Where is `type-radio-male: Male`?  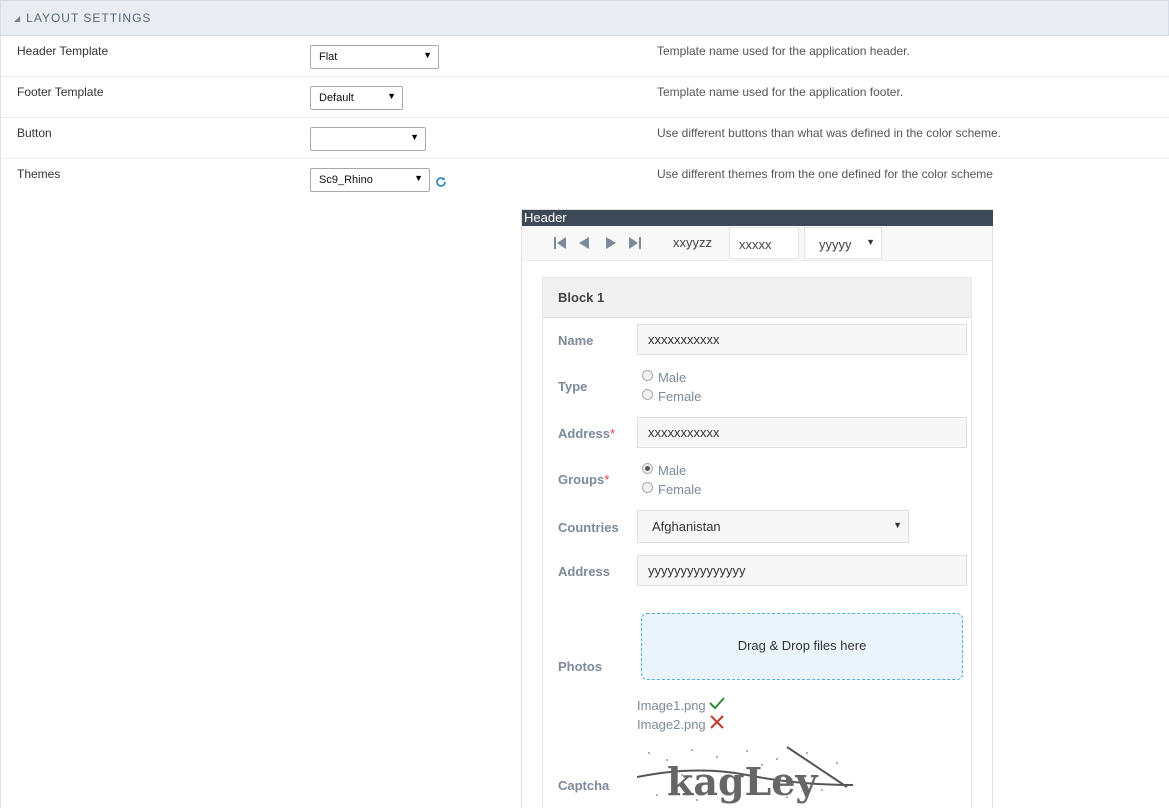
type-radio-male: Male is located at coordinates (664, 377).